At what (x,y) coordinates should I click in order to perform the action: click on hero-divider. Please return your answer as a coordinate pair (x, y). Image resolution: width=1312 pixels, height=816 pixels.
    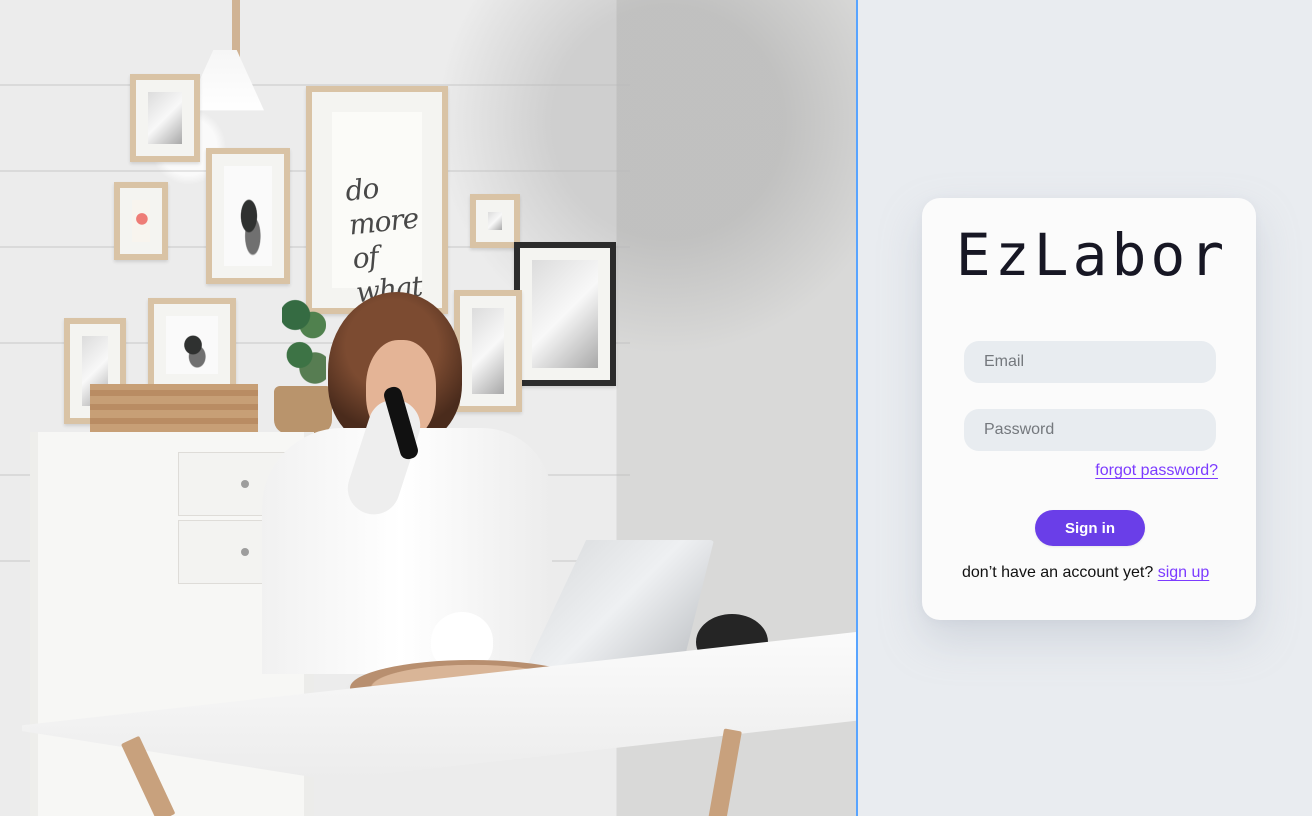
    Looking at the image, I should click on (857, 408).